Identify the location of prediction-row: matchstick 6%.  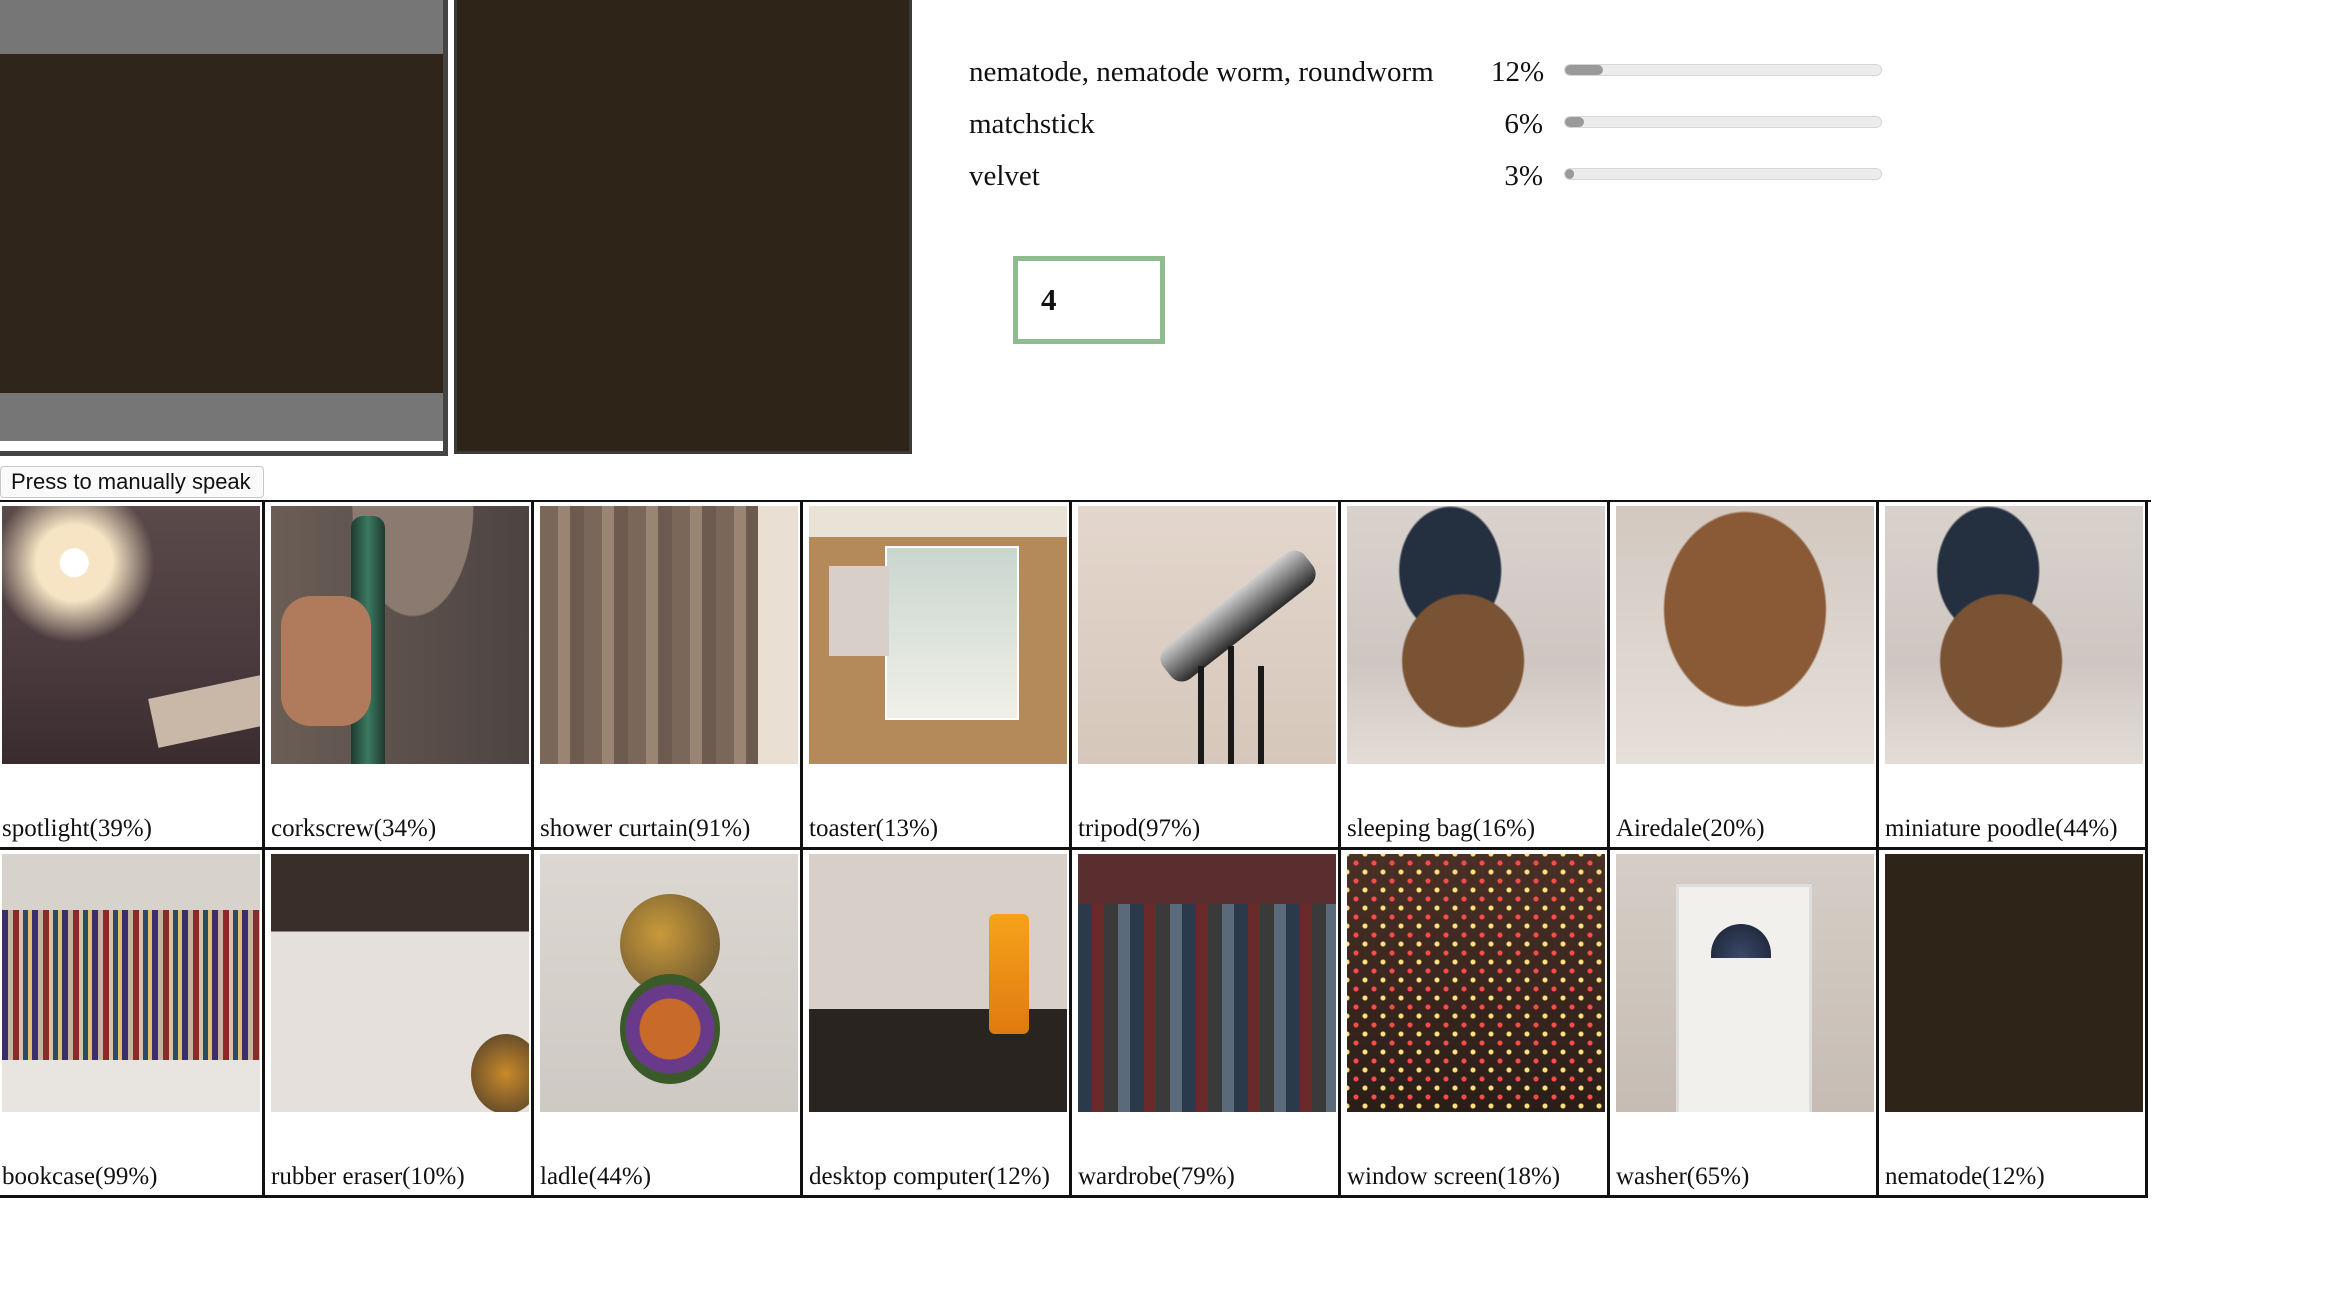
(1256, 124).